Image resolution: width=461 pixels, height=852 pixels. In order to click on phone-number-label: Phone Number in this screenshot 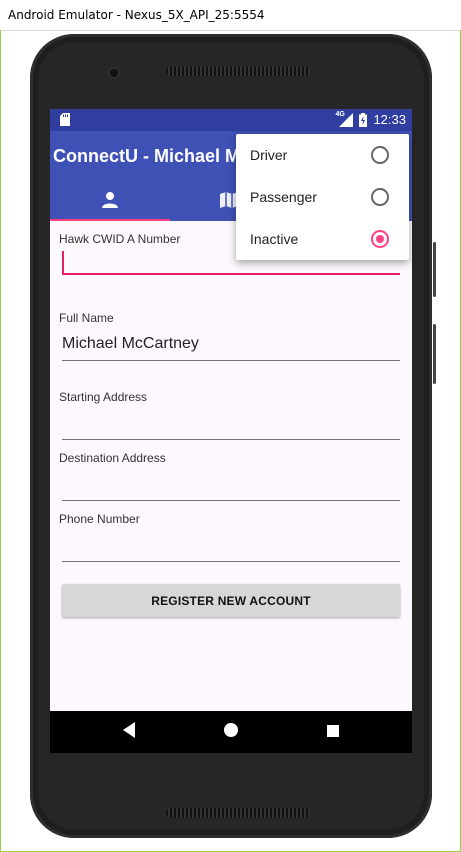, I will do `click(99, 519)`.